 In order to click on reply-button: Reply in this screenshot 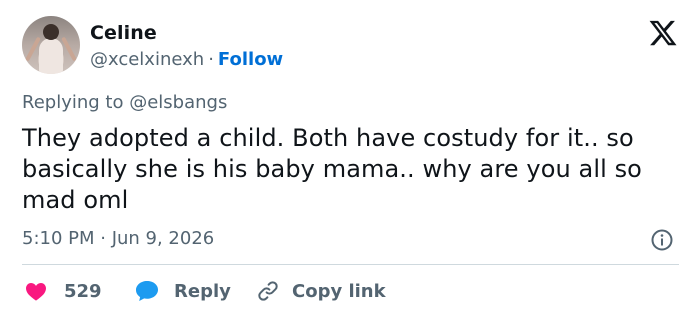, I will do `click(182, 291)`.